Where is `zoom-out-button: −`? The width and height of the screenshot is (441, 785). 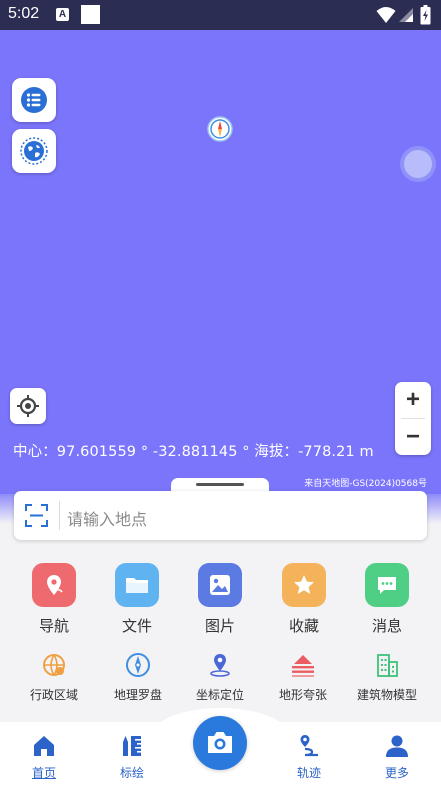 zoom-out-button: − is located at coordinates (413, 437).